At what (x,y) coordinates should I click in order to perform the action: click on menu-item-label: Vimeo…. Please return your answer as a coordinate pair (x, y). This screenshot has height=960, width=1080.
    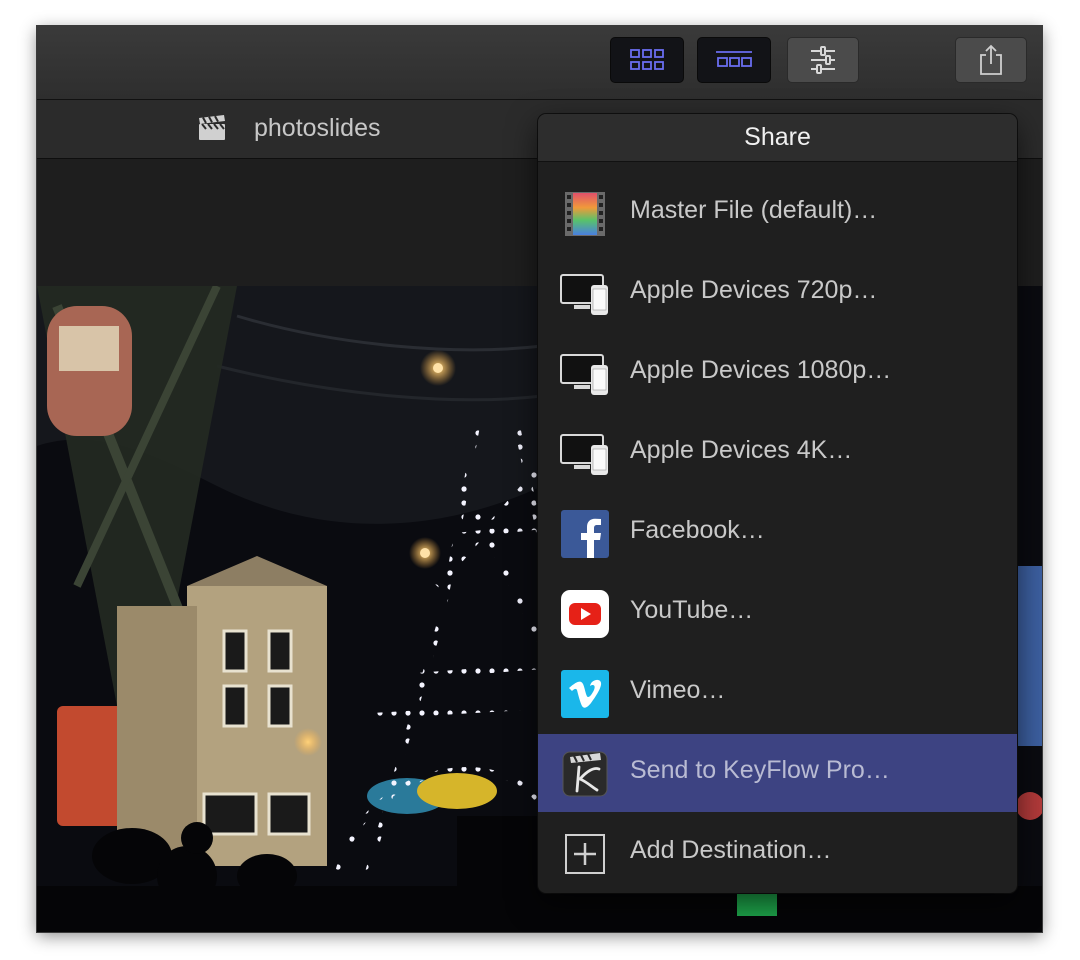
    Looking at the image, I should click on (678, 690).